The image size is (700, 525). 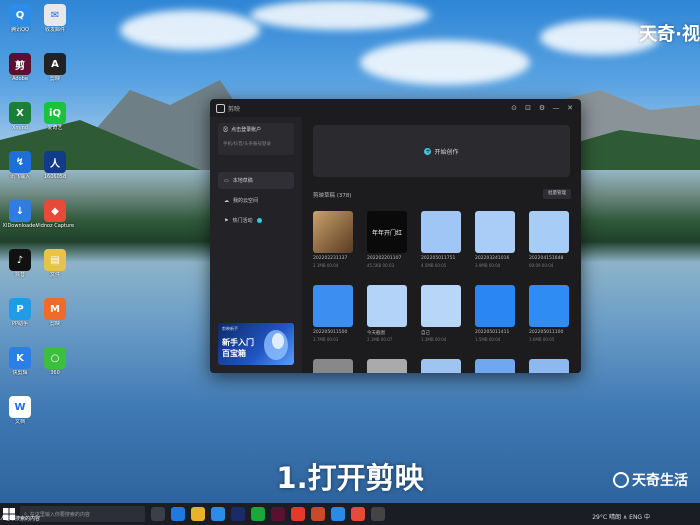 What do you see at coordinates (55, 162) in the screenshot?
I see `app-icon: 人` at bounding box center [55, 162].